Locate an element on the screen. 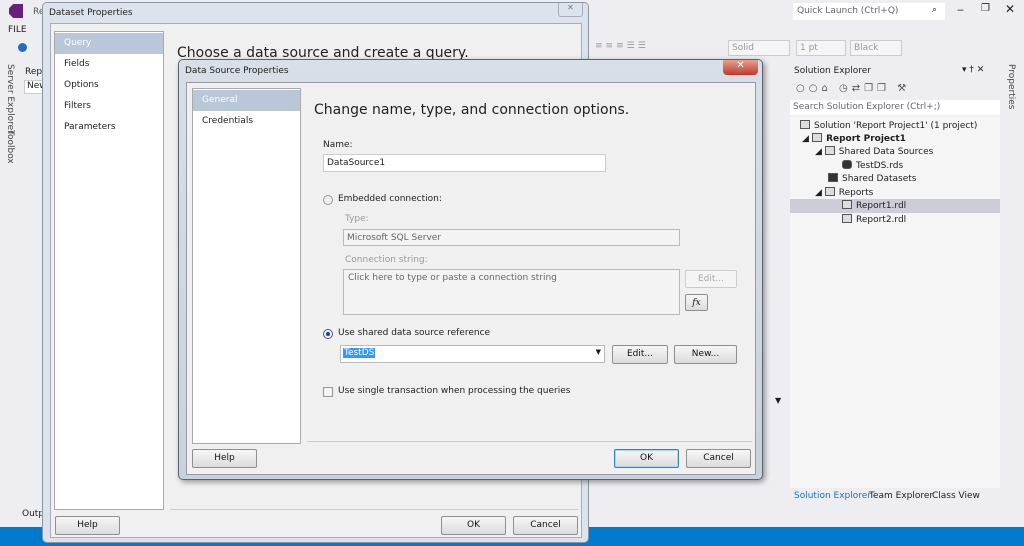  dropdown-arrow-icon: ▼ is located at coordinates (778, 400).